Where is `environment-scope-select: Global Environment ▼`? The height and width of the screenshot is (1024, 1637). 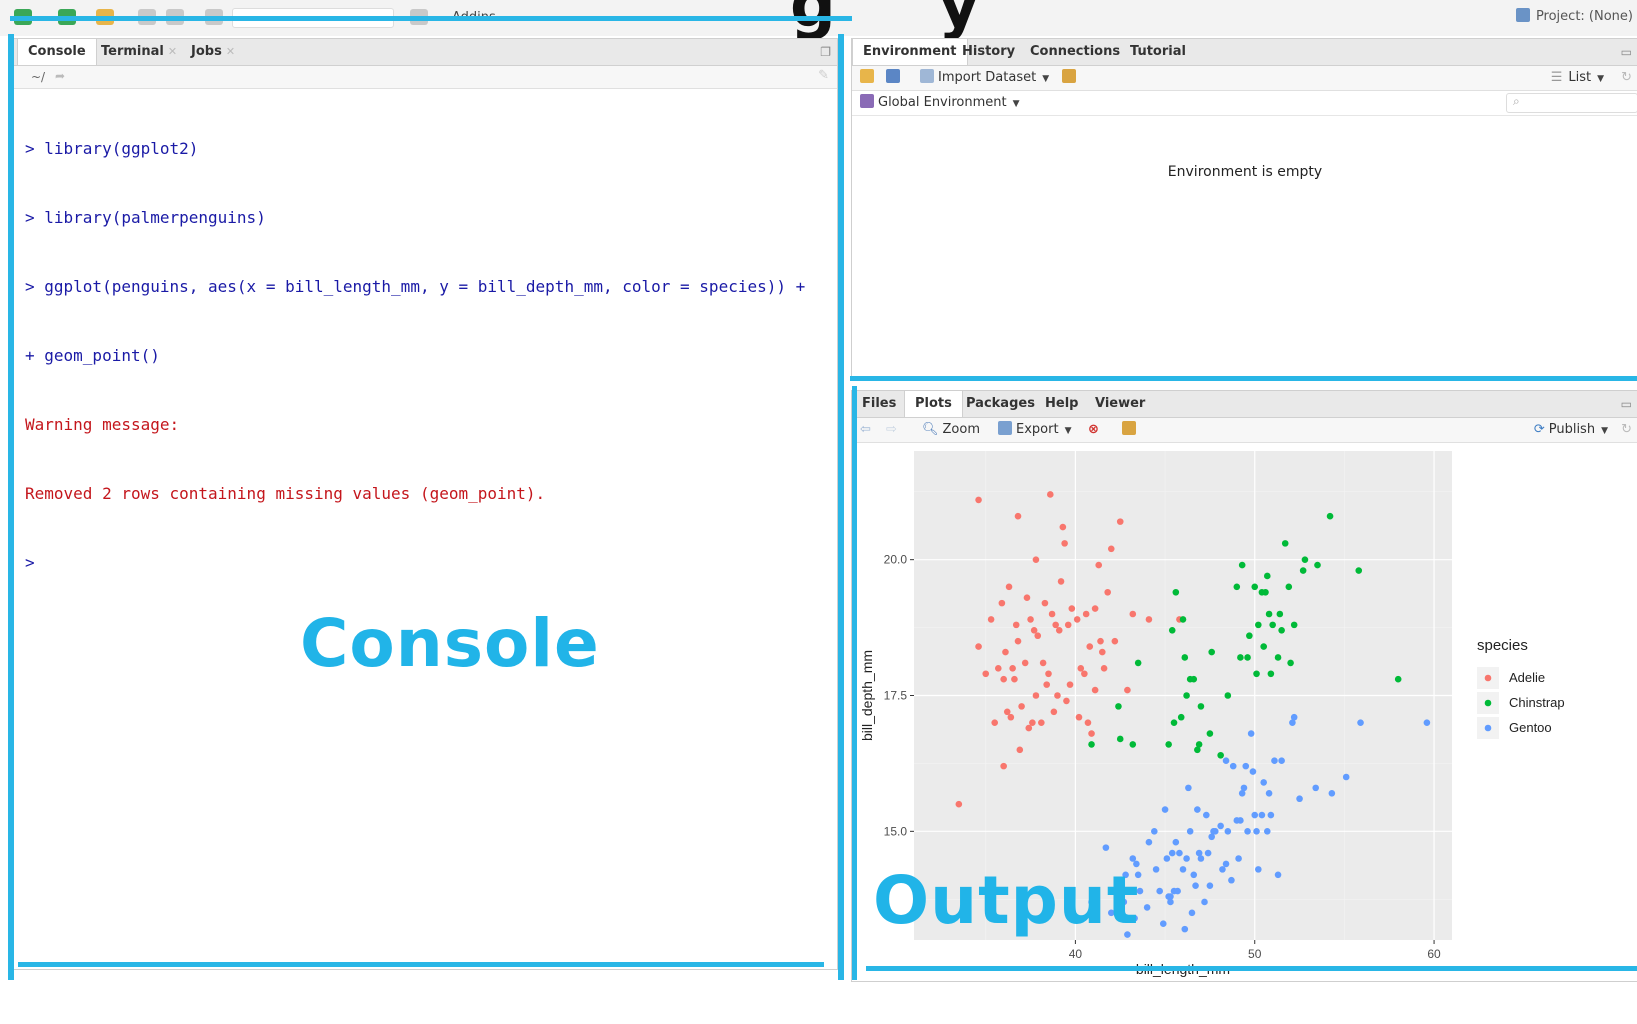 environment-scope-select: Global Environment ▼ is located at coordinates (940, 103).